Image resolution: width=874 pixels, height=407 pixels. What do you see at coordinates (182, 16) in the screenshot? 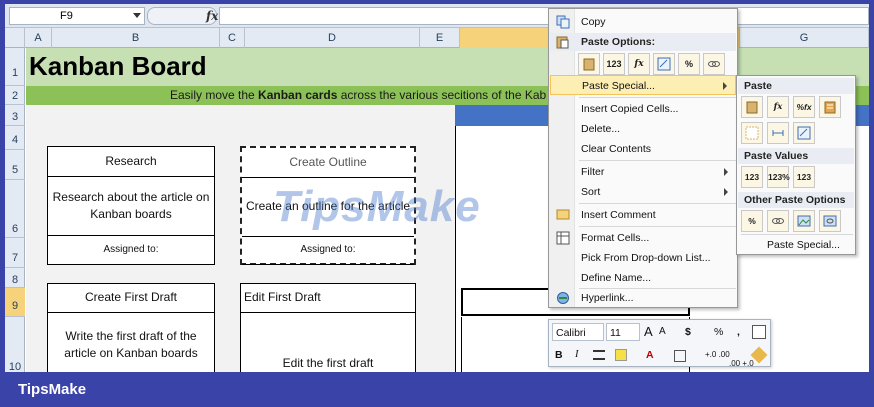
I see `formula-bar-controls: fx` at bounding box center [182, 16].